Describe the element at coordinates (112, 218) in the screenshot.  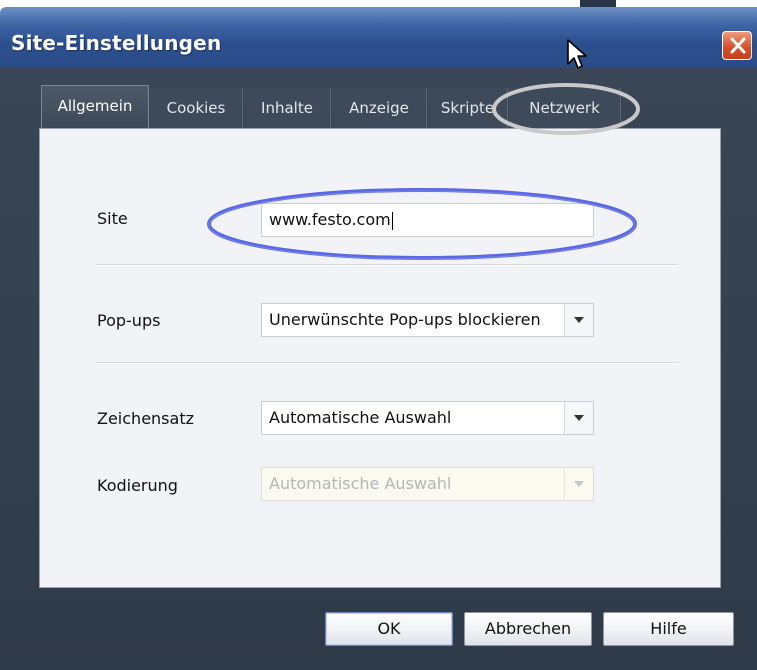
I see `site-label: Site` at that location.